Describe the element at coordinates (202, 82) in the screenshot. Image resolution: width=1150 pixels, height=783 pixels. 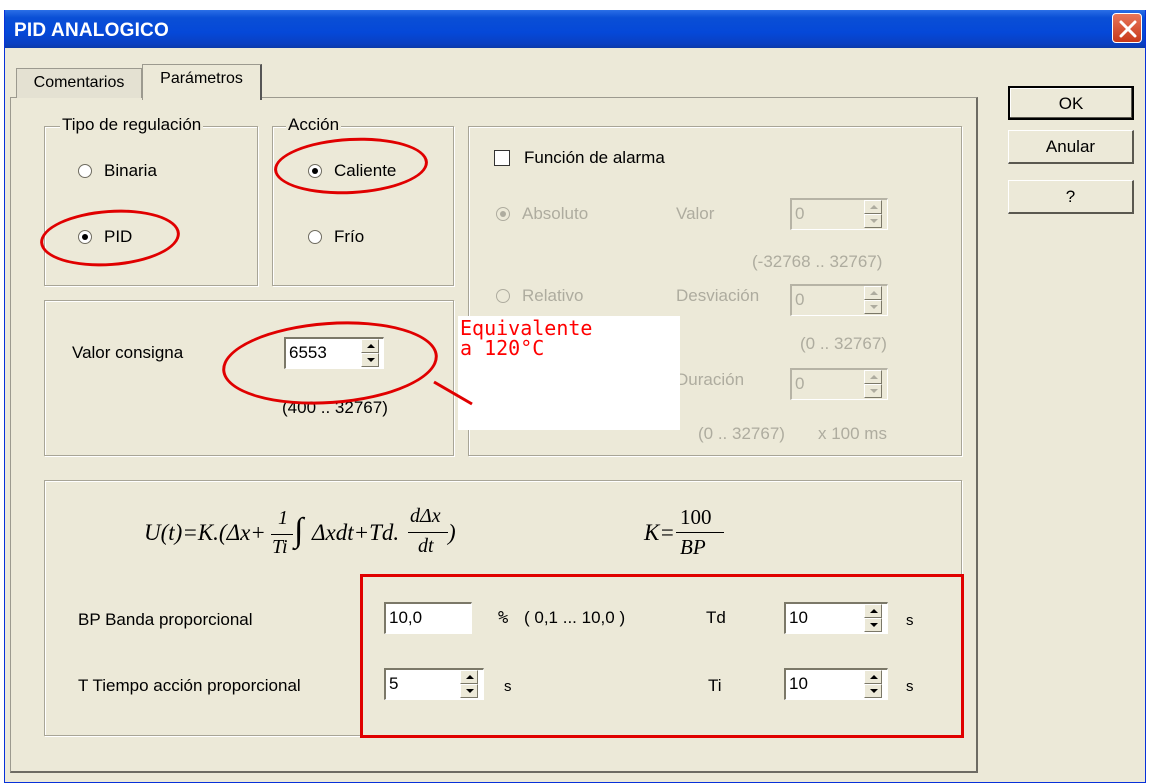
I see `tab-parametros: Parámetros` at that location.